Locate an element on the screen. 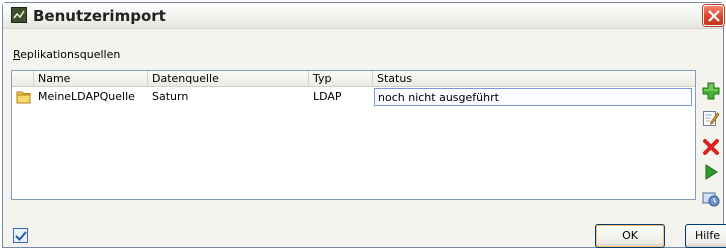 This screenshot has width=726, height=250. status-info-icon is located at coordinates (21, 236).